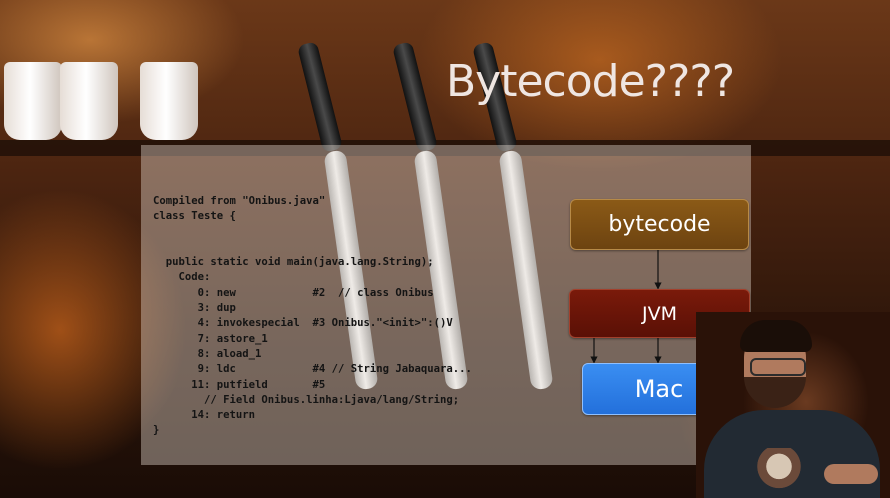  I want to click on bytecode-box-label: bytecode, so click(659, 224).